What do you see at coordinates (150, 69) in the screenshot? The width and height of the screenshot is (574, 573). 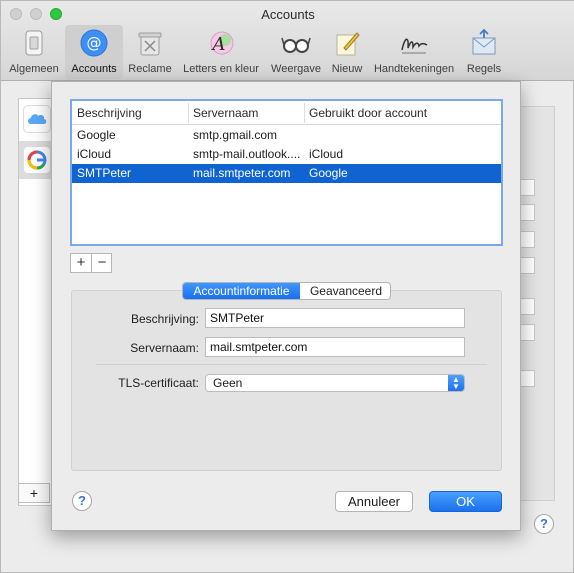 I see `toolbar-item-label: Reclame` at bounding box center [150, 69].